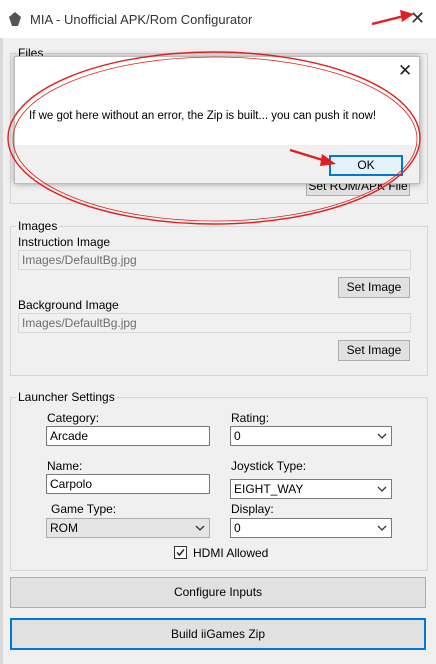 This screenshot has height=664, width=436. Describe the element at coordinates (311, 528) in the screenshot. I see `display-select: 0` at that location.